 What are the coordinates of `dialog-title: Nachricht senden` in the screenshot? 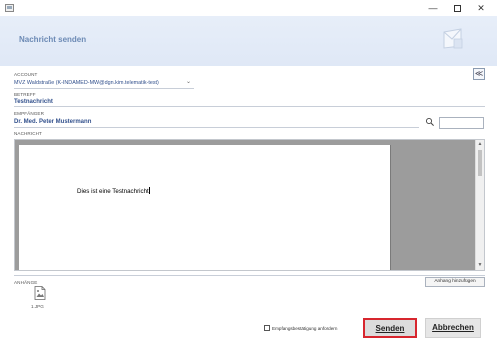 It's located at (53, 39).